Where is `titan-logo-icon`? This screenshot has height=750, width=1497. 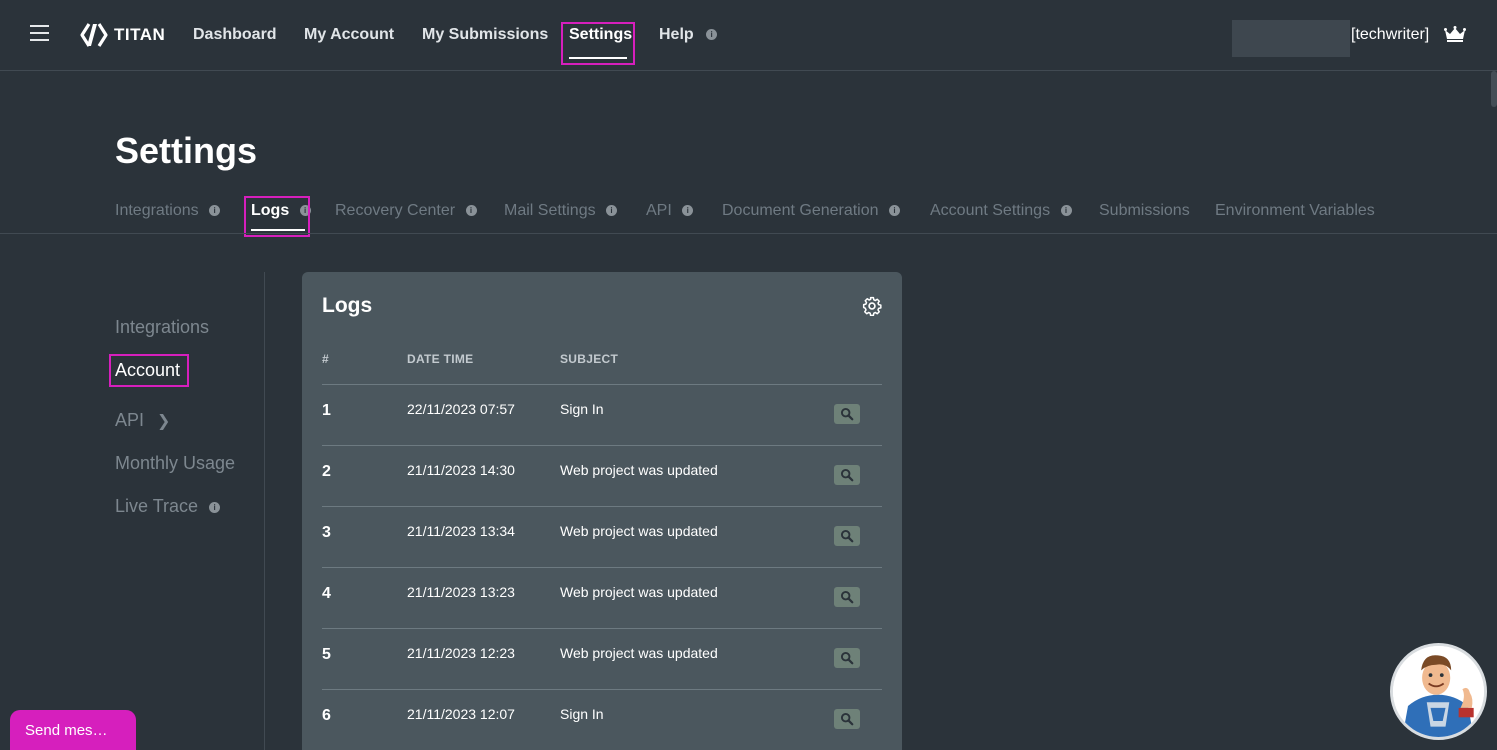 titan-logo-icon is located at coordinates (94, 35).